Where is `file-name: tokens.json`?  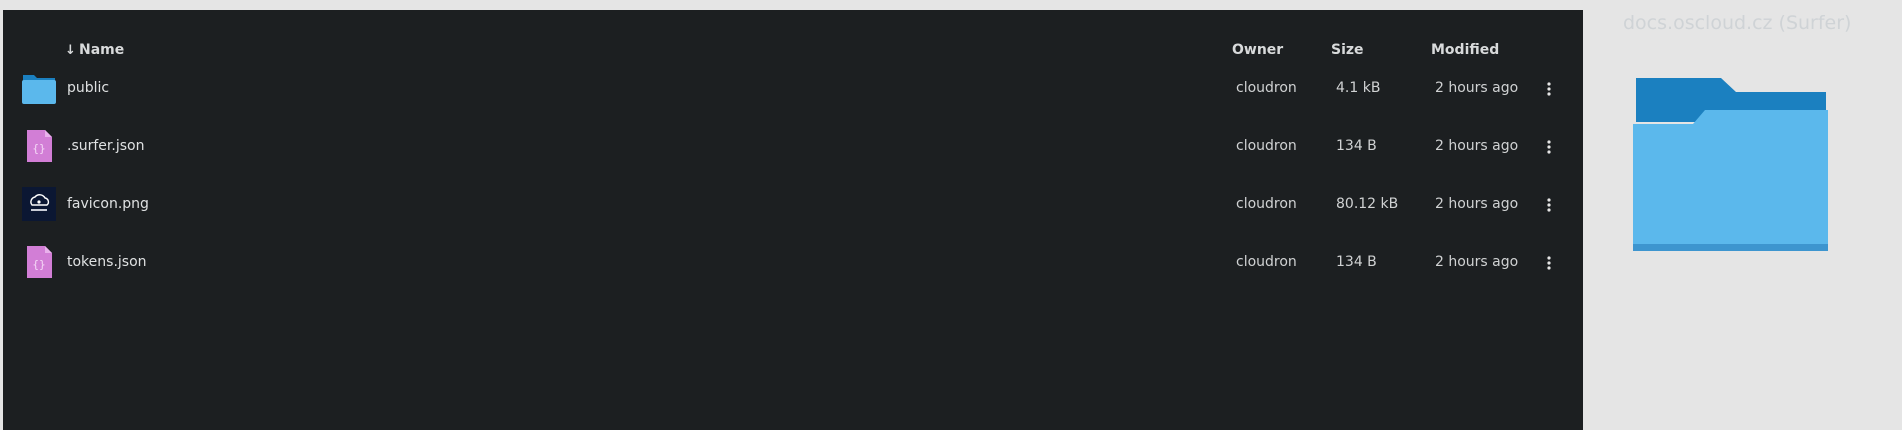
file-name: tokens.json is located at coordinates (107, 262).